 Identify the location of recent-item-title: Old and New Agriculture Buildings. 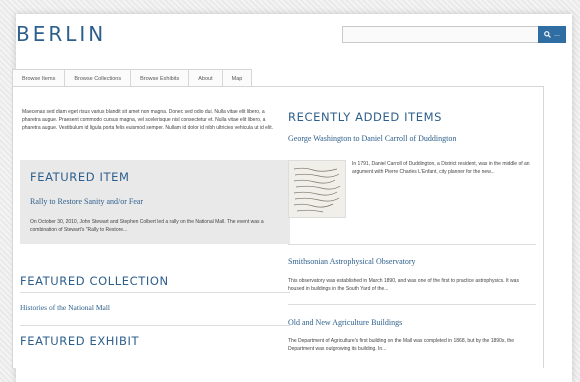
(345, 322).